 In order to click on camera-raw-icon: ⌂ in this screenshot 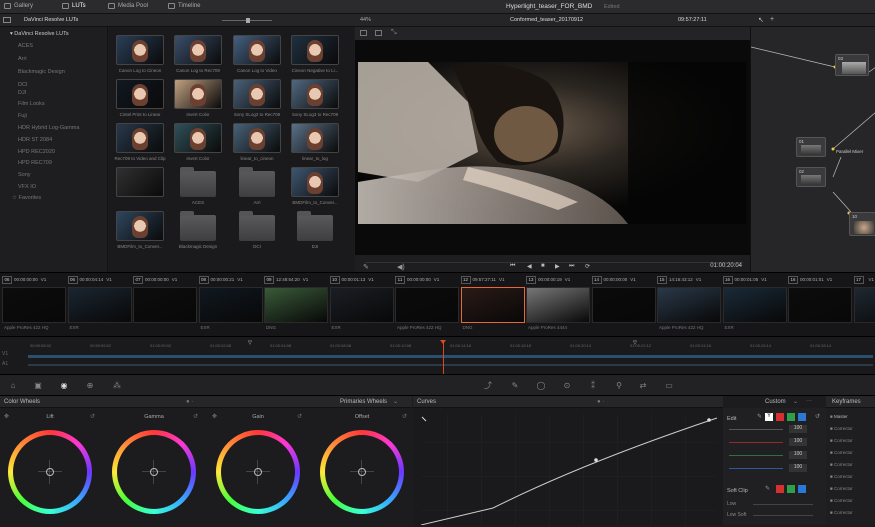, I will do `click(13, 385)`.